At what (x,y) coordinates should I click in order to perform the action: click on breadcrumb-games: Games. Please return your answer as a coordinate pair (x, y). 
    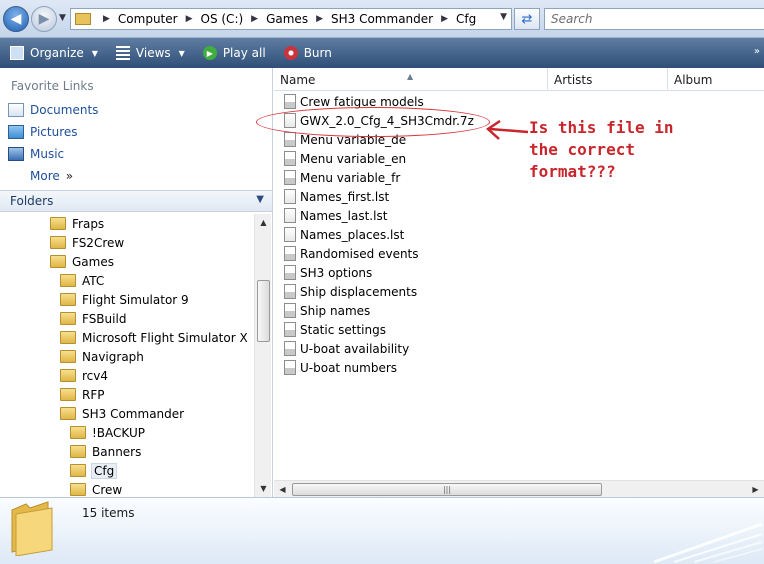
    Looking at the image, I should click on (287, 19).